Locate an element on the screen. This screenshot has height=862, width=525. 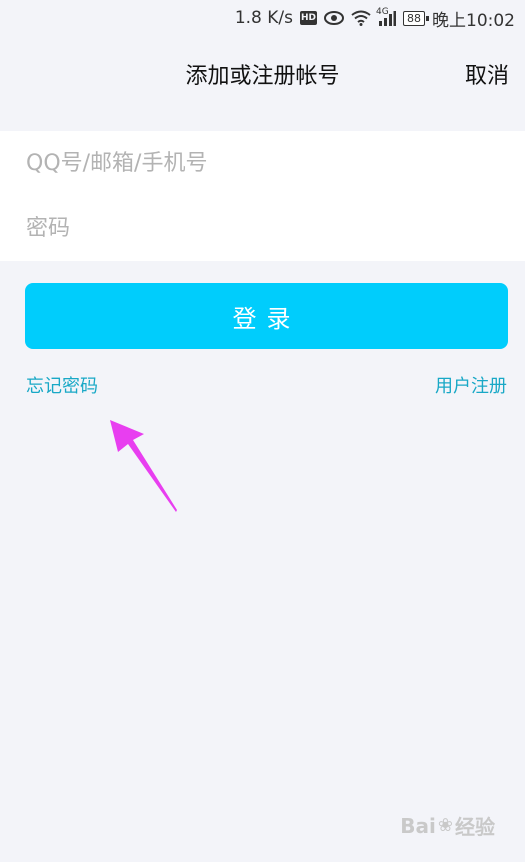
page-title: 添加或注册帐号 is located at coordinates (262, 76).